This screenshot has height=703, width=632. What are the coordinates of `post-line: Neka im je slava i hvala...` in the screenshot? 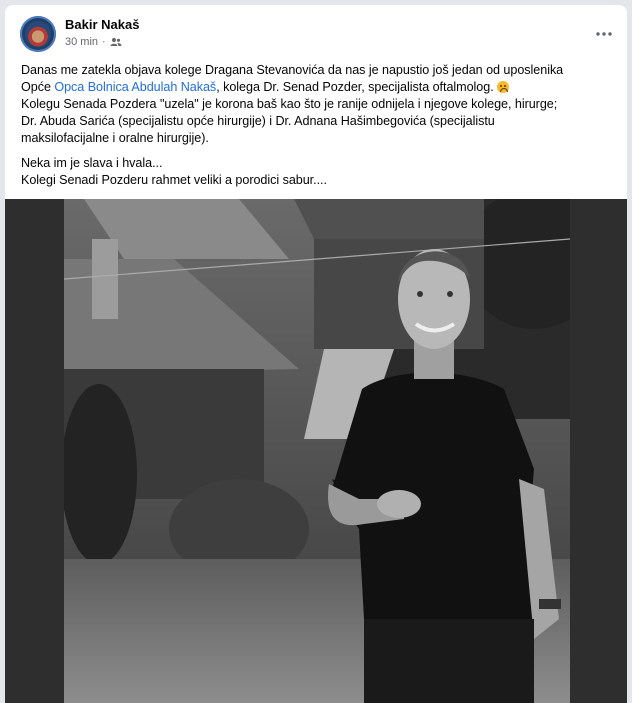 It's located at (92, 163).